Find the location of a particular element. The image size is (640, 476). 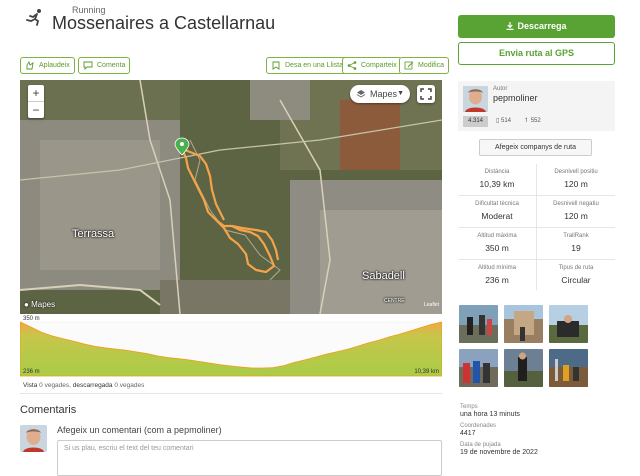

author-card: Autor pepmoliner 4.314 ▯ 514 ↿ 552 is located at coordinates (536, 106).